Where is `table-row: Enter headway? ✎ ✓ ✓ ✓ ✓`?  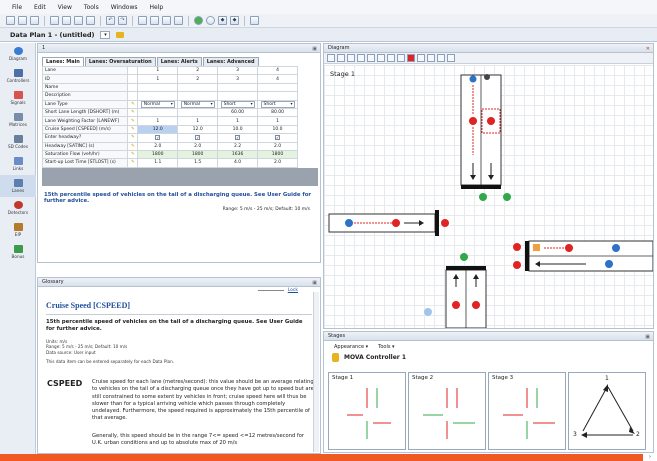
table-row: Enter headway? ✎ ✓ ✓ ✓ ✓ is located at coordinates (169, 138).